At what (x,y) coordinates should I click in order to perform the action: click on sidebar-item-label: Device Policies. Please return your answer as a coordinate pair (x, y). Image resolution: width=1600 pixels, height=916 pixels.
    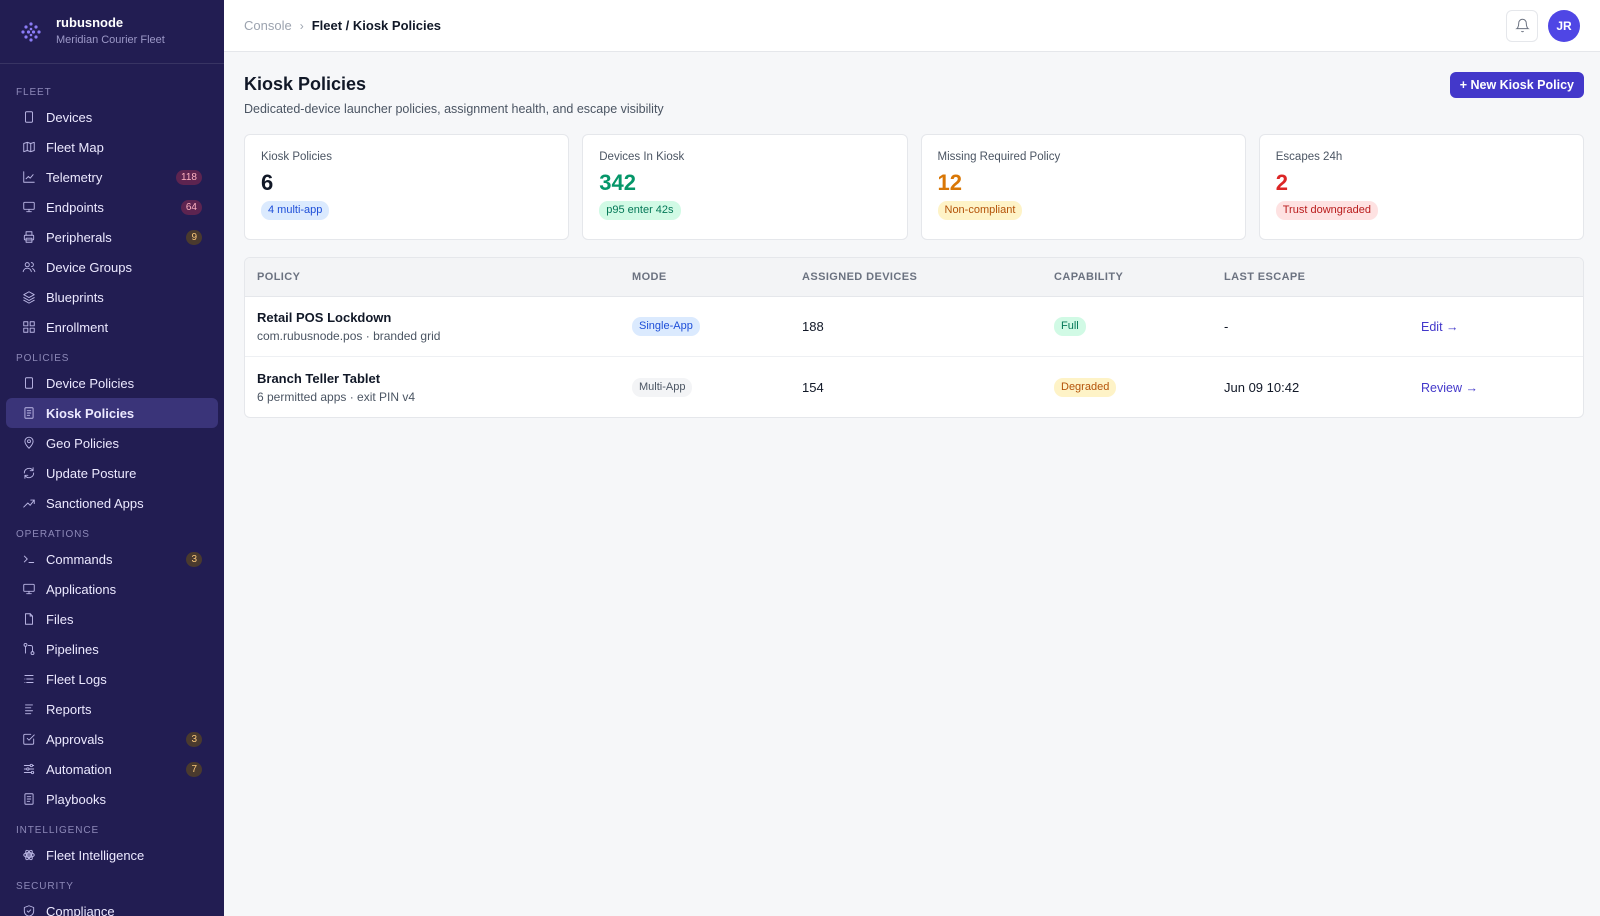
    Looking at the image, I should click on (90, 383).